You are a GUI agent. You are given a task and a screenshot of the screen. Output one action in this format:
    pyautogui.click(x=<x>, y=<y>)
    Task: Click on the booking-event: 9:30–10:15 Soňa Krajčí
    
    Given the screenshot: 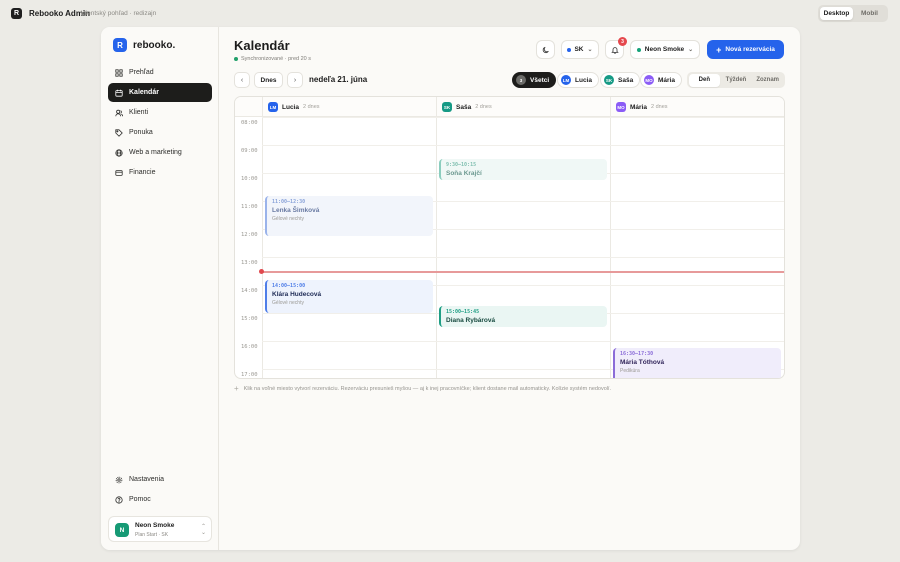 What is the action you would take?
    pyautogui.click(x=523, y=169)
    